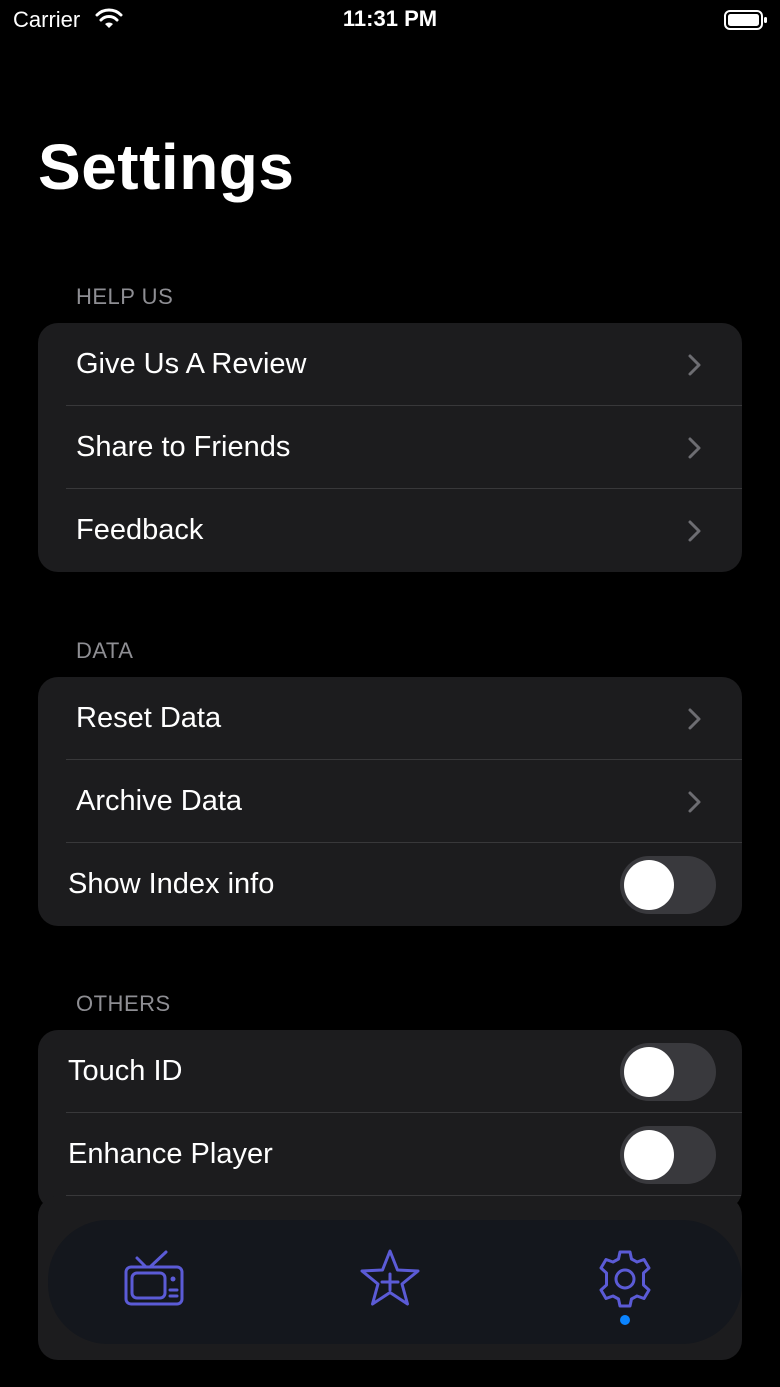  I want to click on touch-id-row: Touch ID, so click(390, 1071).